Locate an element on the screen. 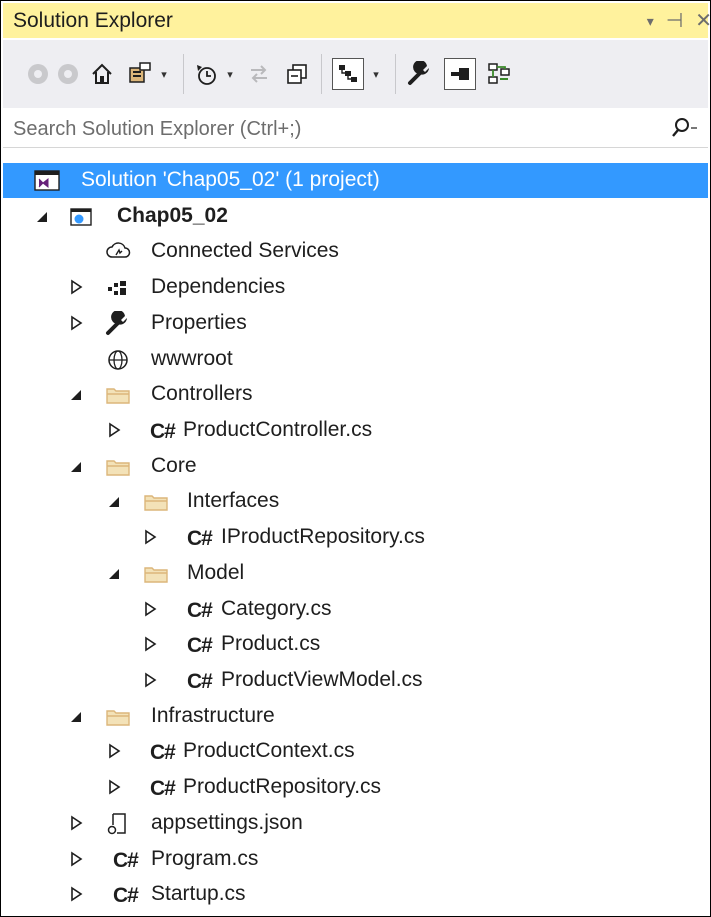 This screenshot has width=711, height=917. tree-item-connected-services: Connected Services is located at coordinates (355, 251).